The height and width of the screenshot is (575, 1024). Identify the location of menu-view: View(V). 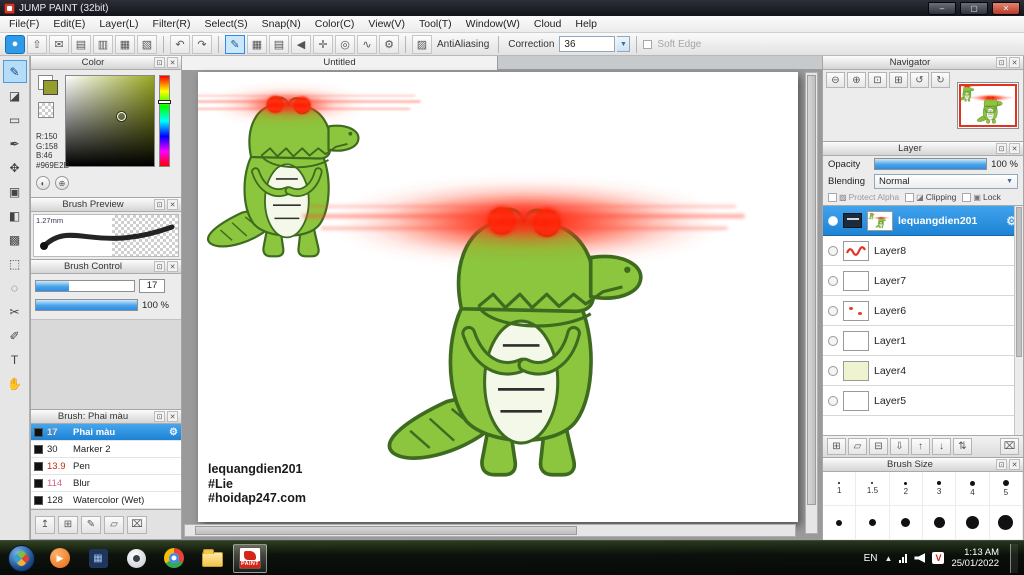
(386, 24).